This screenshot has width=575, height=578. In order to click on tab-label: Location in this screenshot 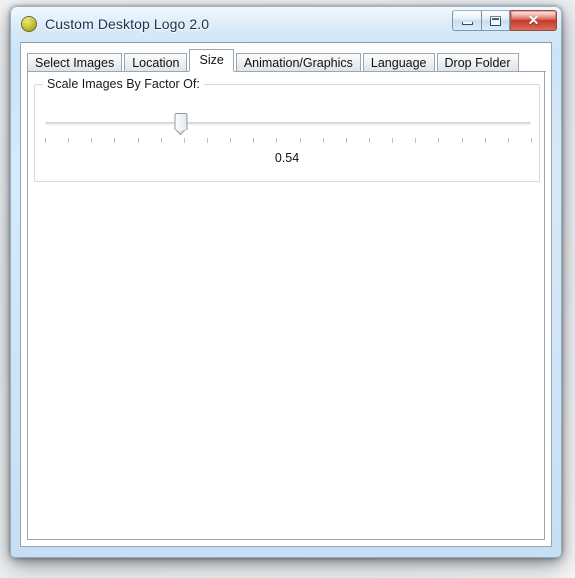, I will do `click(156, 63)`.